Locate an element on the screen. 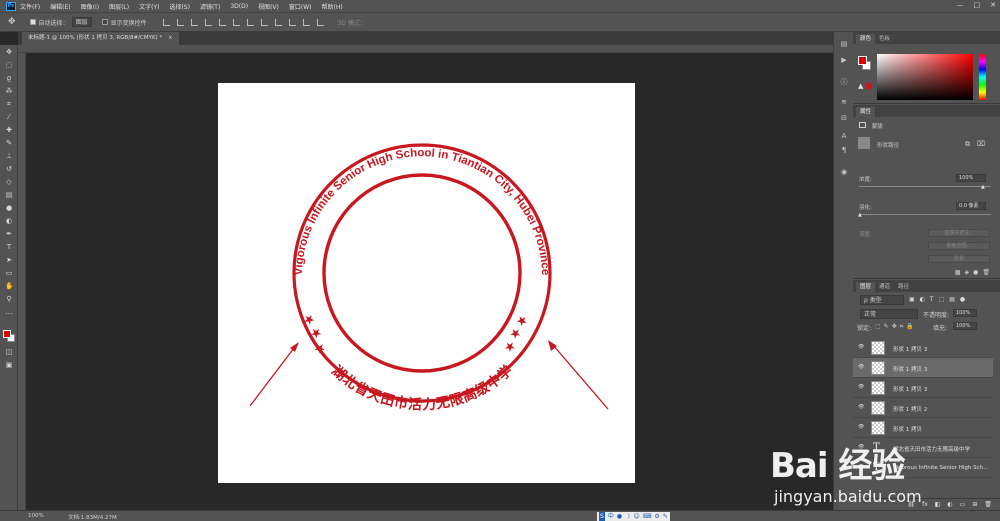 The height and width of the screenshot is (521, 1000). tab-channels: 通道 is located at coordinates (884, 287).